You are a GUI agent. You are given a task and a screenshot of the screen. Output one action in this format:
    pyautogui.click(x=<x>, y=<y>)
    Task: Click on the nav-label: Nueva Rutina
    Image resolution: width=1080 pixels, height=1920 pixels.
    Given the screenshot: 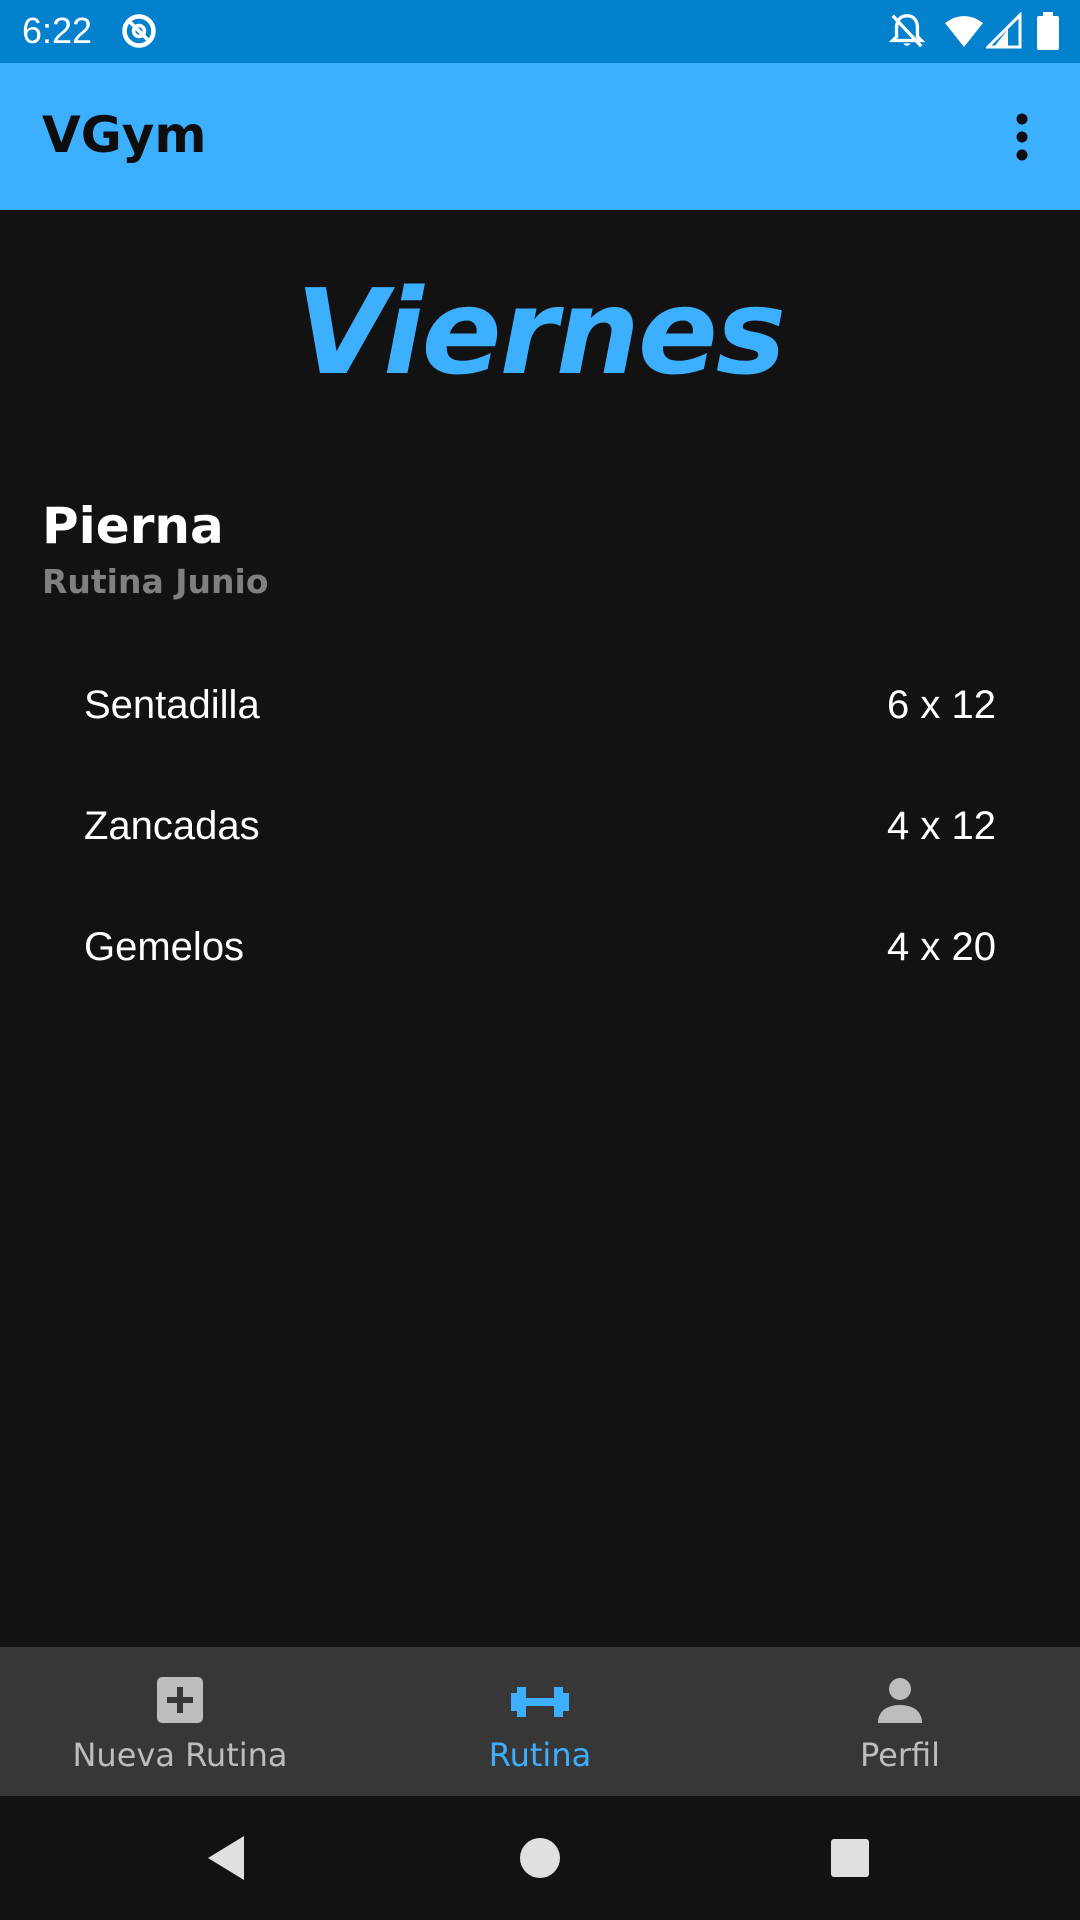 What is the action you would take?
    pyautogui.click(x=180, y=1755)
    